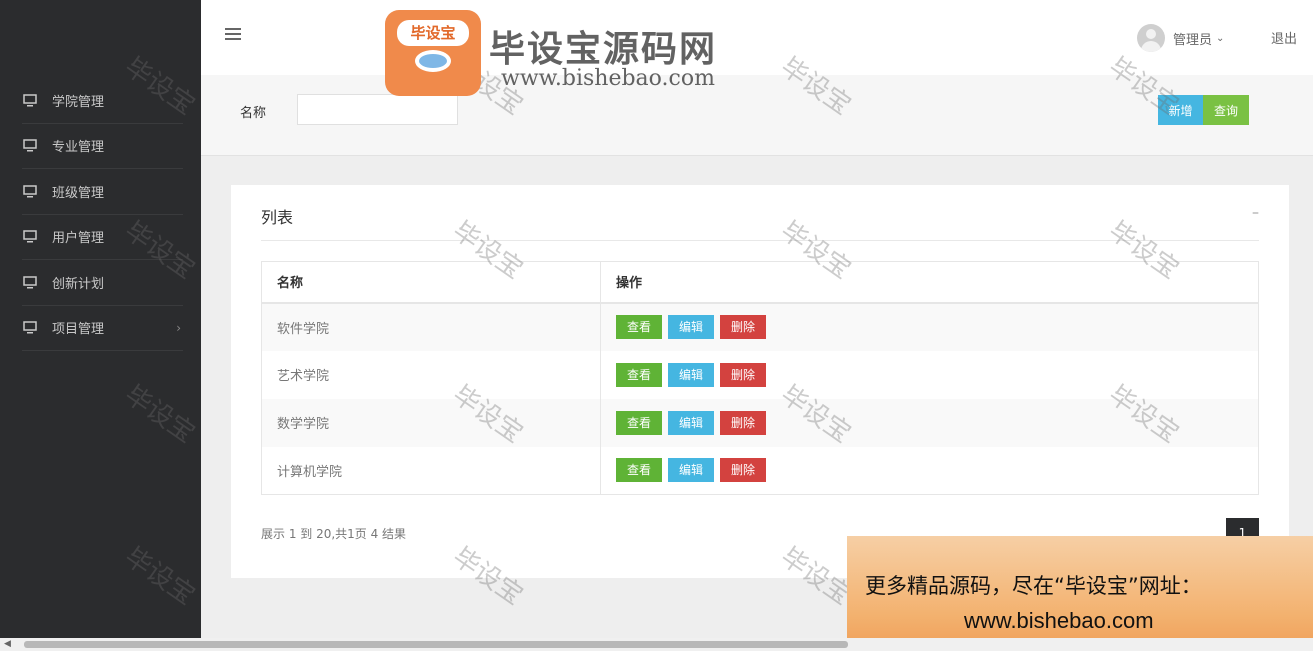 The image size is (1313, 651). Describe the element at coordinates (1284, 37) in the screenshot. I see `logout-link: 退出` at that location.